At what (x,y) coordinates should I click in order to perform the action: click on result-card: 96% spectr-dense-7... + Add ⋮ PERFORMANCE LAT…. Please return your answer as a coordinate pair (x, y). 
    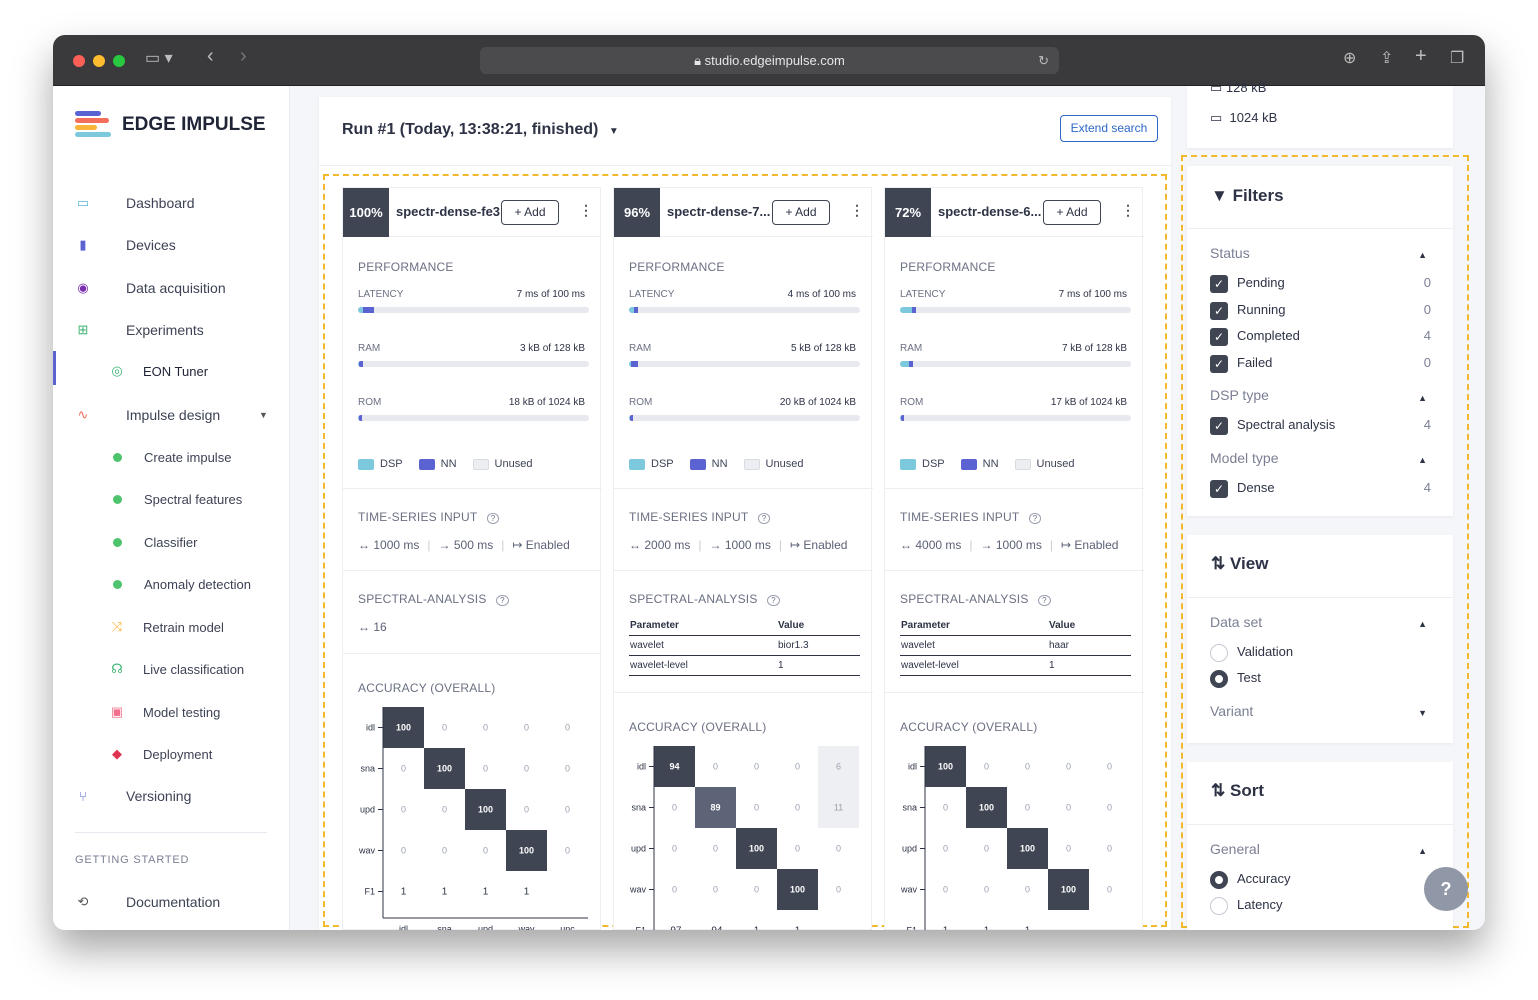
    Looking at the image, I should click on (743, 559).